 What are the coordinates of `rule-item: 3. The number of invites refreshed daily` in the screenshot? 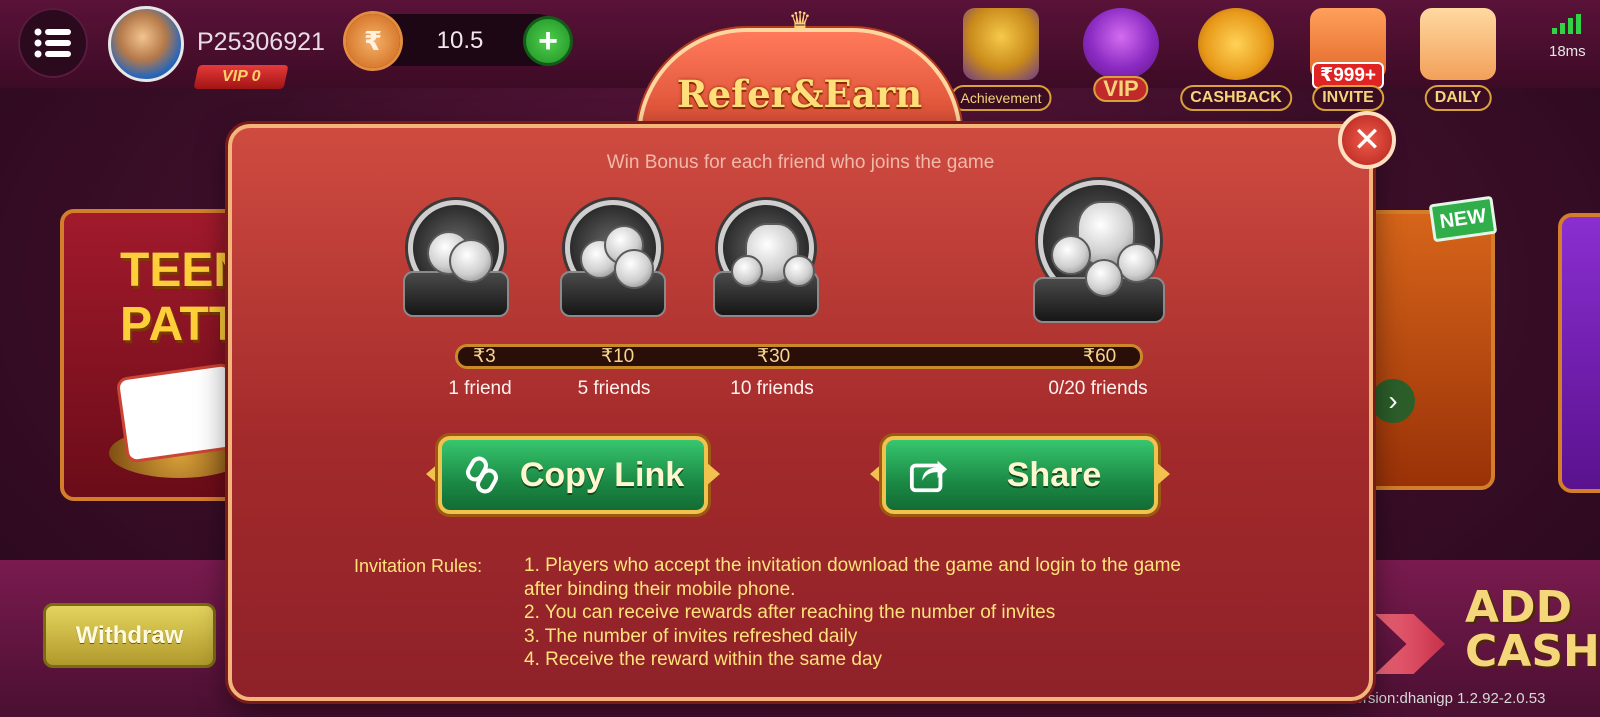 It's located at (691, 636).